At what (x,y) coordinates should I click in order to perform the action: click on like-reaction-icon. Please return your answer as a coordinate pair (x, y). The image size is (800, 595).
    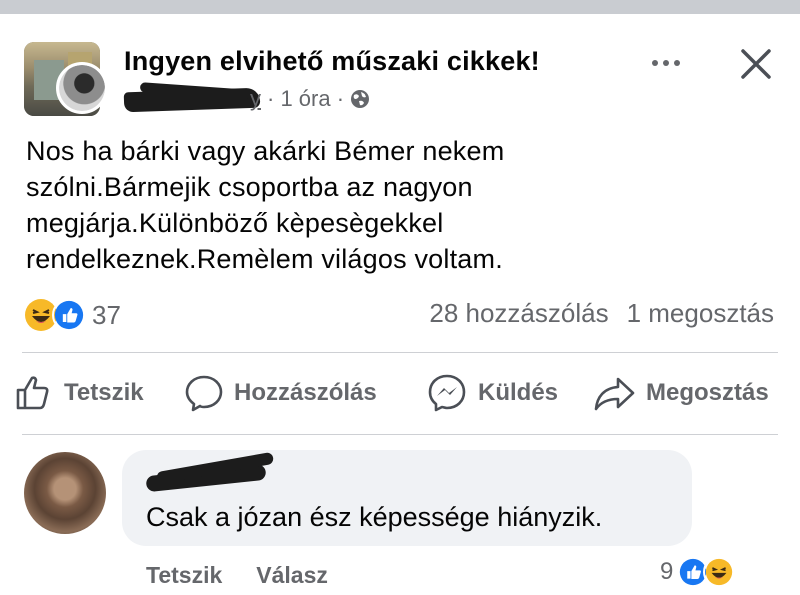
    Looking at the image, I should click on (69, 315).